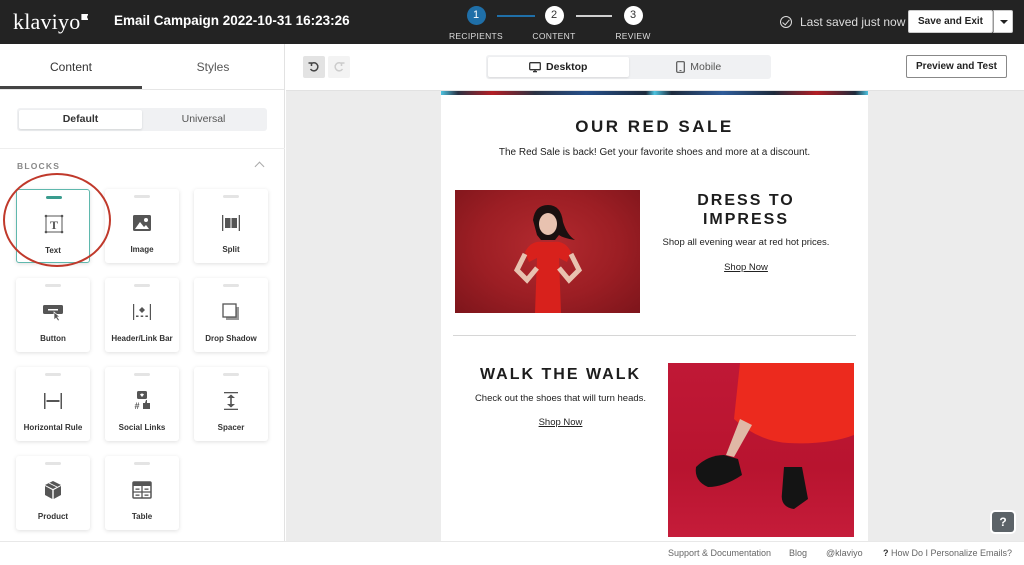  Describe the element at coordinates (774, 436) in the screenshot. I see `red-skirt-and-boots-figure` at that location.